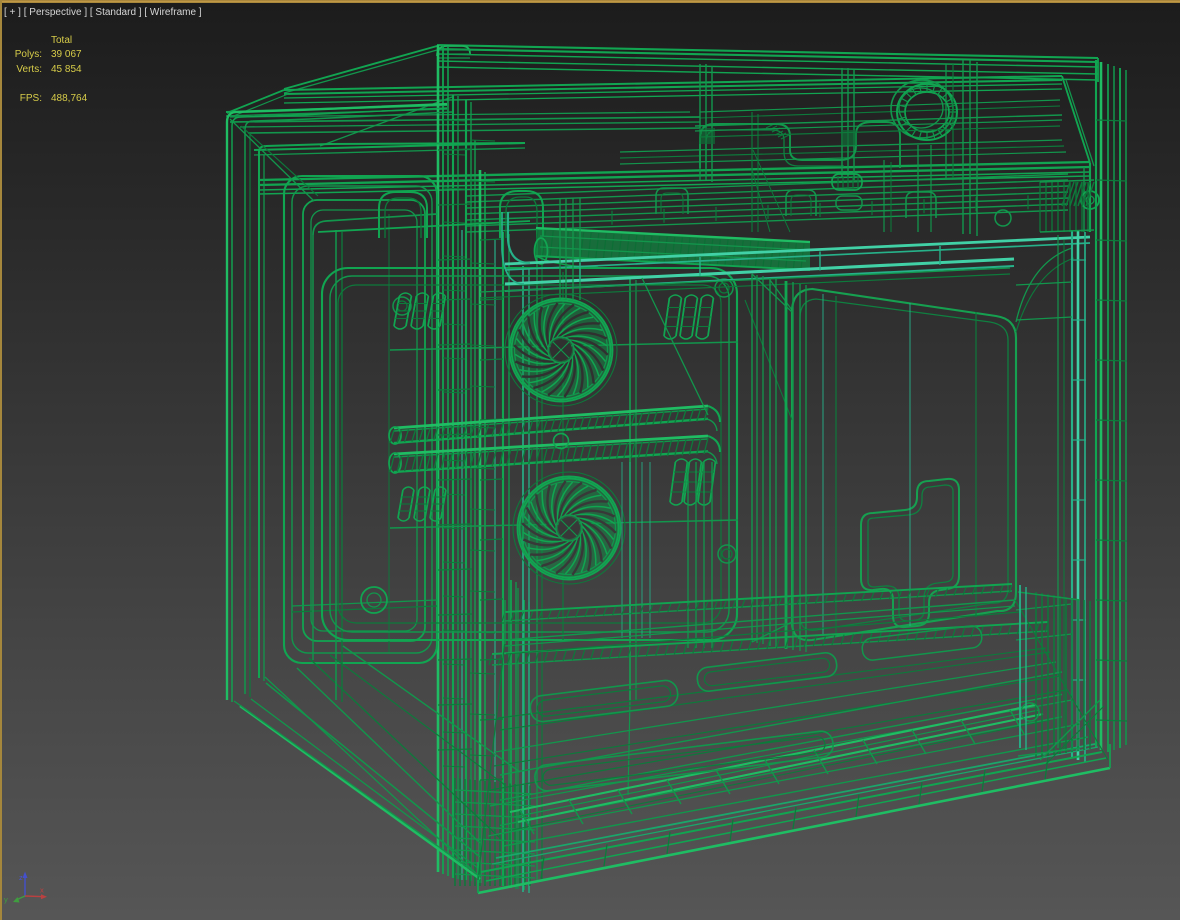 This screenshot has height=920, width=1180. I want to click on svg-text: x, so click(42, 890).